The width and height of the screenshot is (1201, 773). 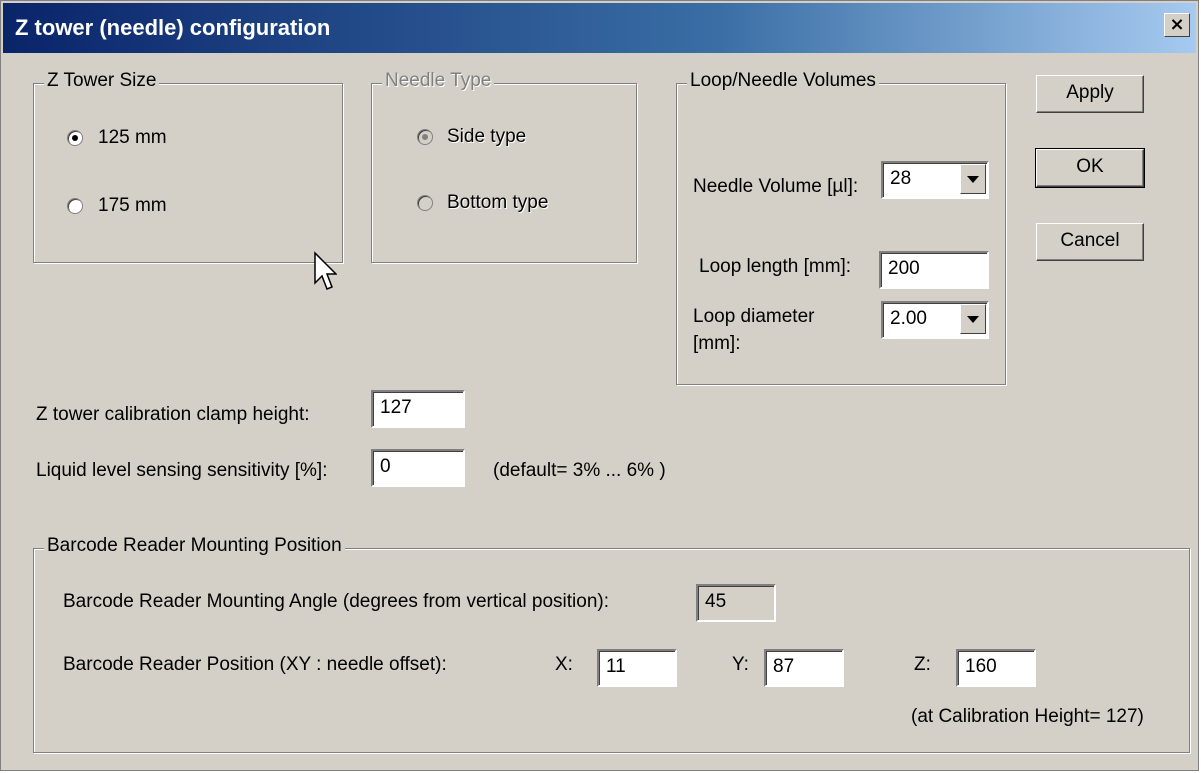 I want to click on radio-side-type, so click(x=425, y=137).